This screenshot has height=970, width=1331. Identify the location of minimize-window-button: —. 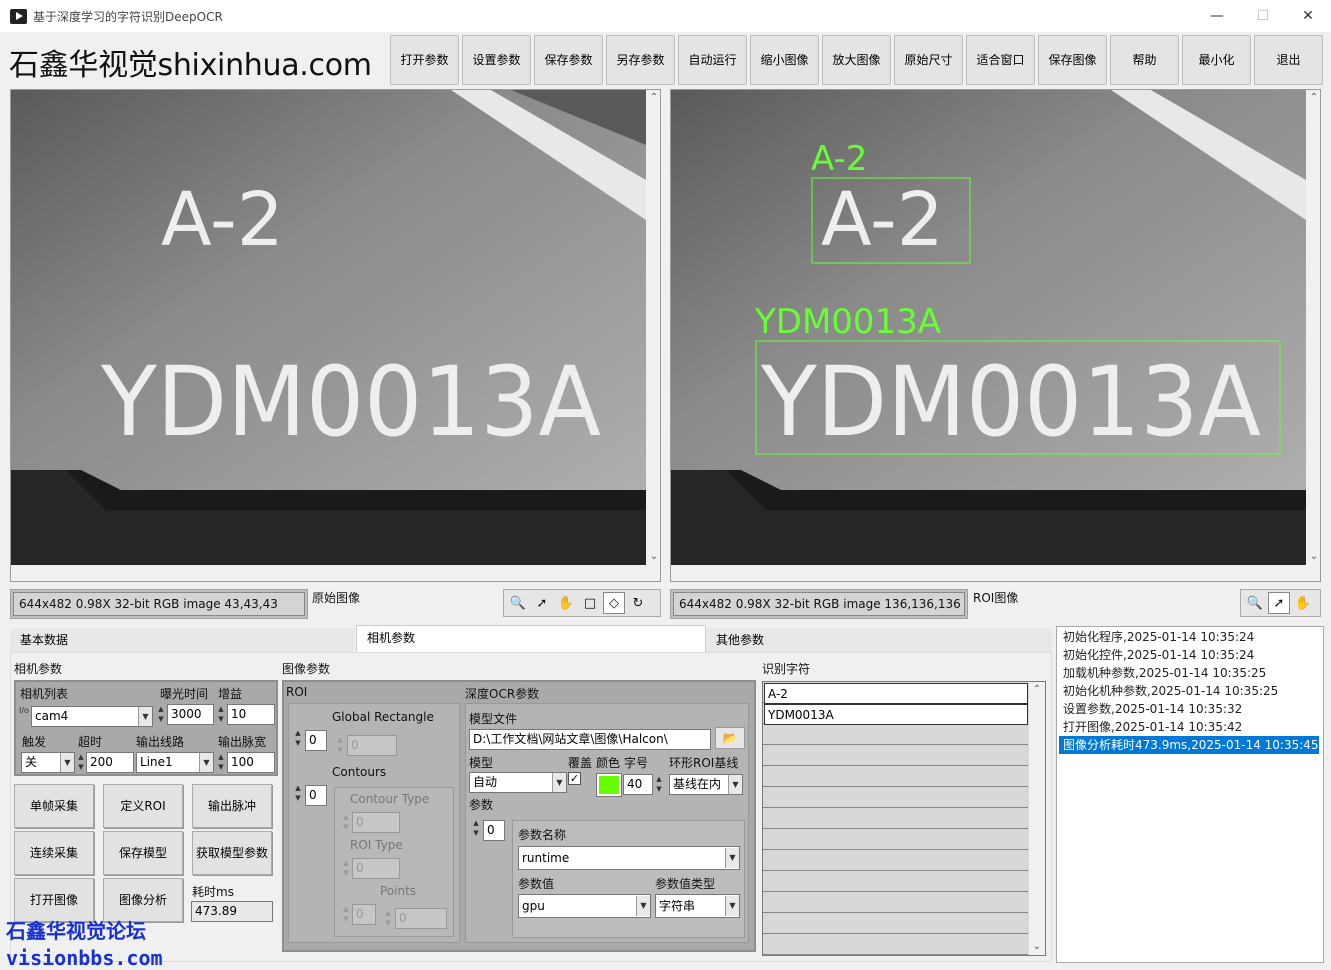
(1217, 16).